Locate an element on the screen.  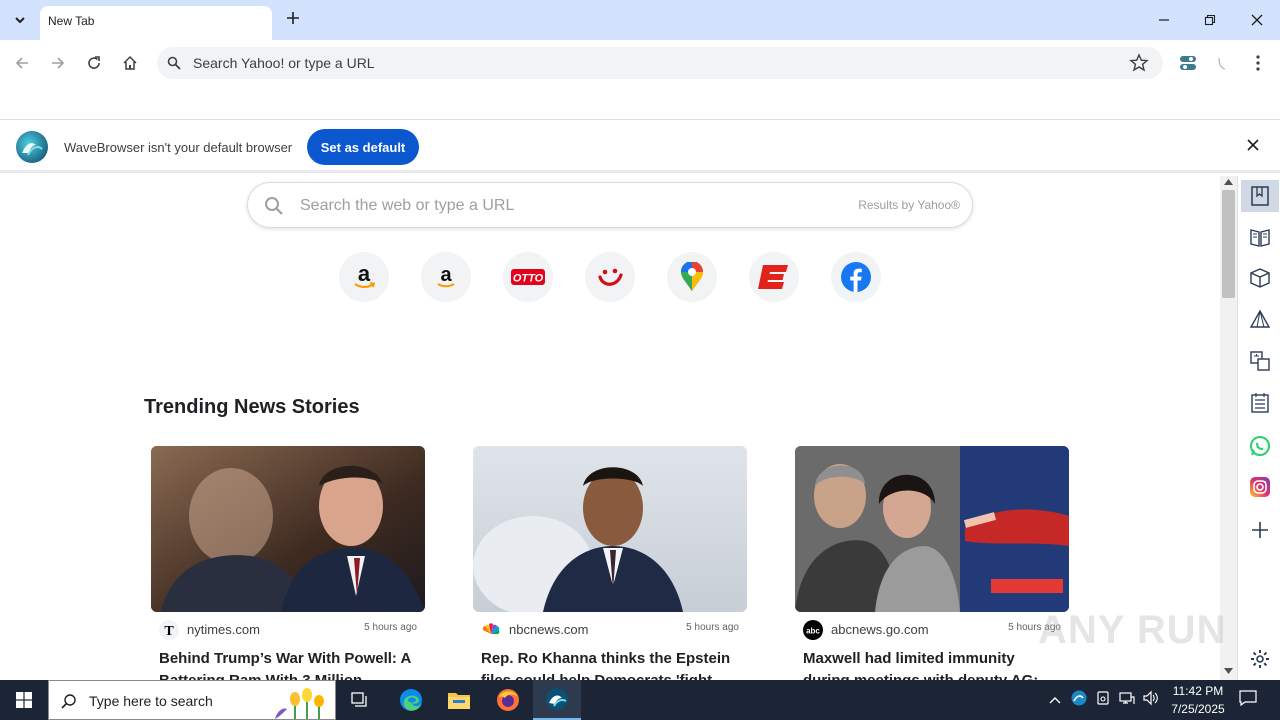
shortcut-amazon-2: a is located at coordinates (446, 277).